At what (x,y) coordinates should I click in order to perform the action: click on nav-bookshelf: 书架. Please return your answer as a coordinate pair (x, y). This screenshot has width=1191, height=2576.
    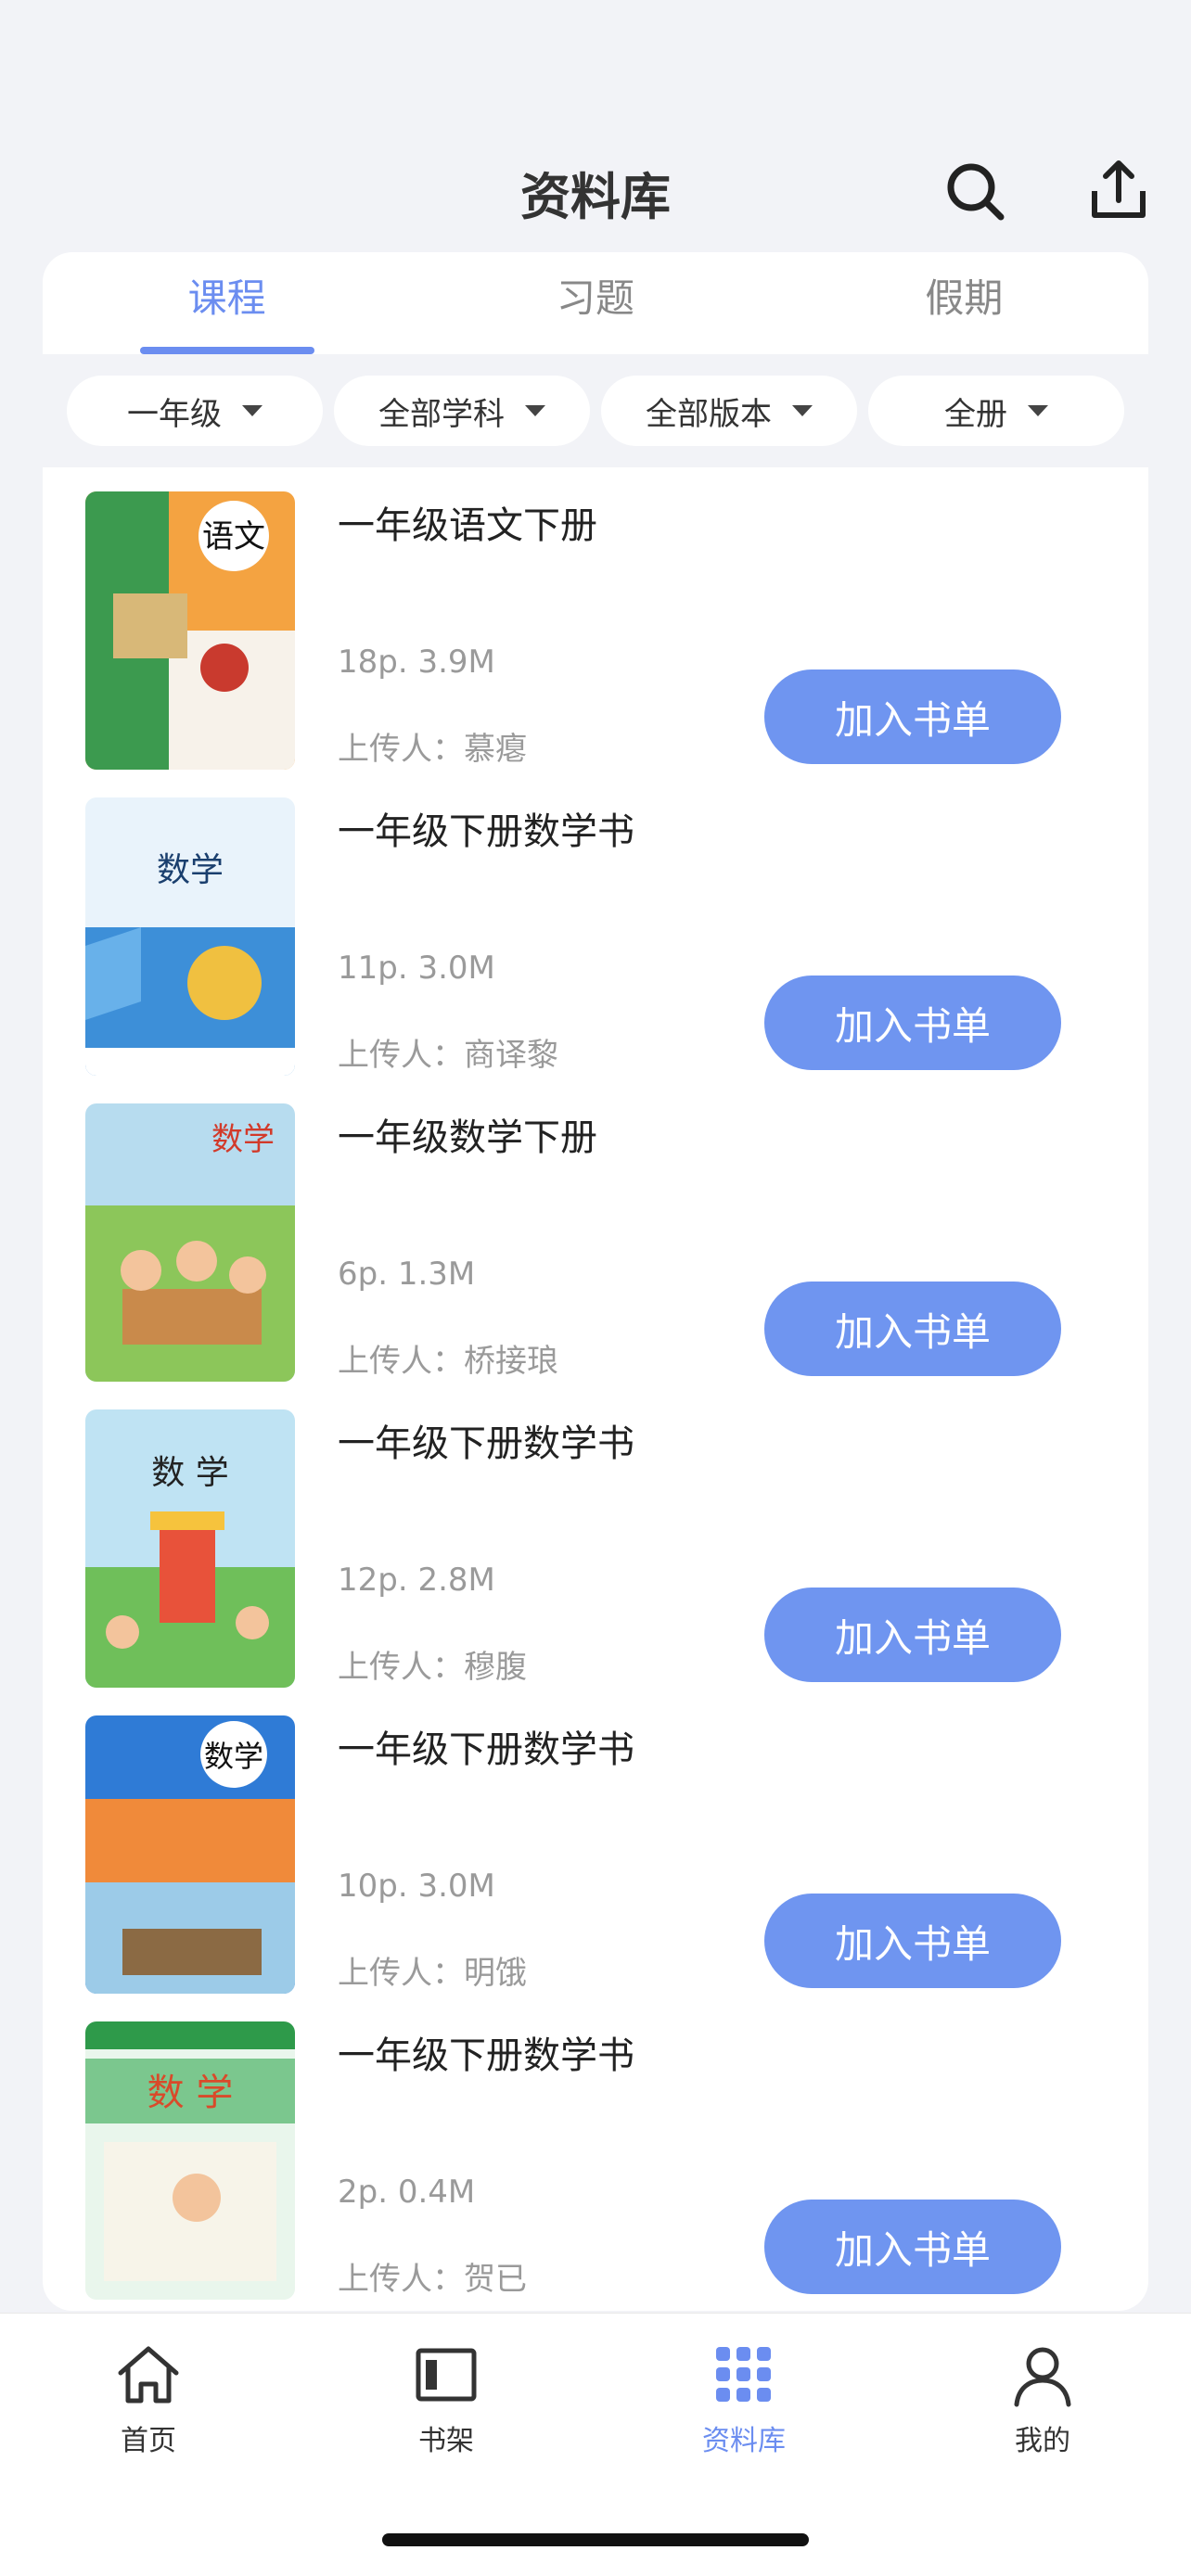
    Looking at the image, I should click on (446, 2399).